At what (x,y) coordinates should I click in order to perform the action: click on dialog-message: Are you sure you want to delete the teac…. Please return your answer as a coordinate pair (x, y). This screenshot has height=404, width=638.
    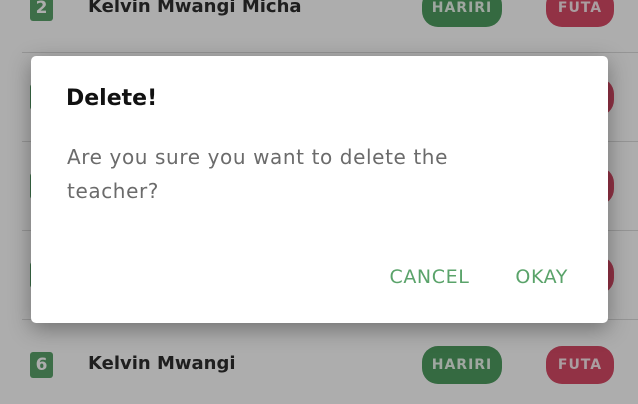
    Looking at the image, I should click on (257, 174).